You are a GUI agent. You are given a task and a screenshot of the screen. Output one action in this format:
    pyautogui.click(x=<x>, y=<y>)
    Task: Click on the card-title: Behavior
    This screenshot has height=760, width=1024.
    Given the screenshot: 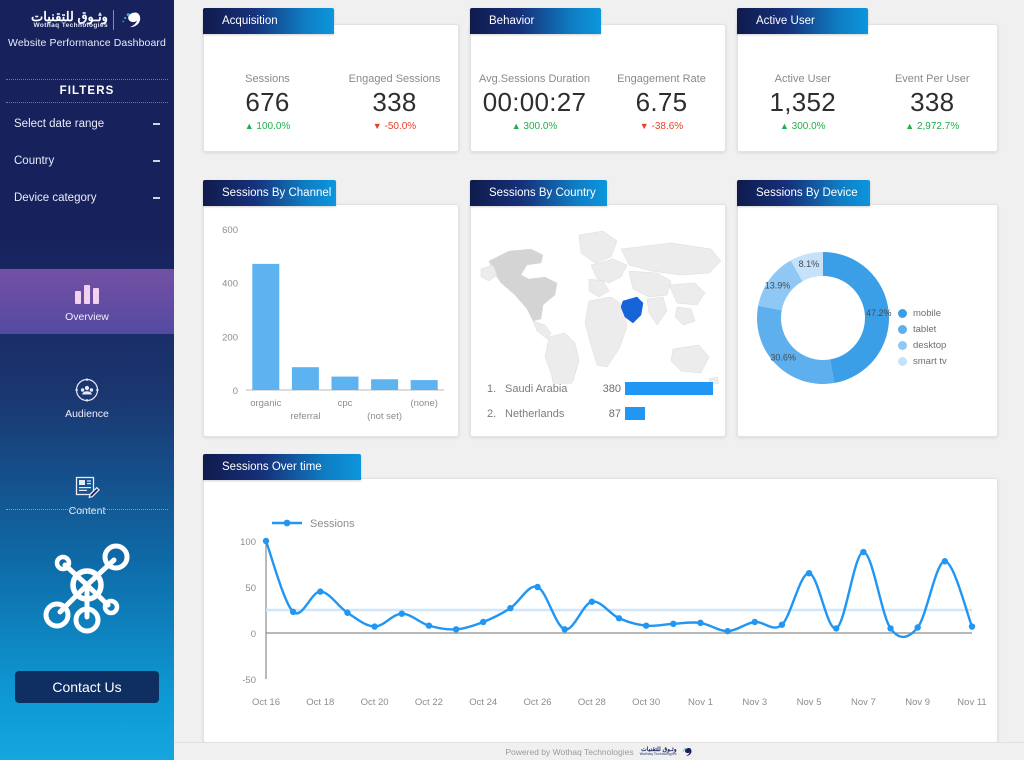 What is the action you would take?
    pyautogui.click(x=512, y=21)
    